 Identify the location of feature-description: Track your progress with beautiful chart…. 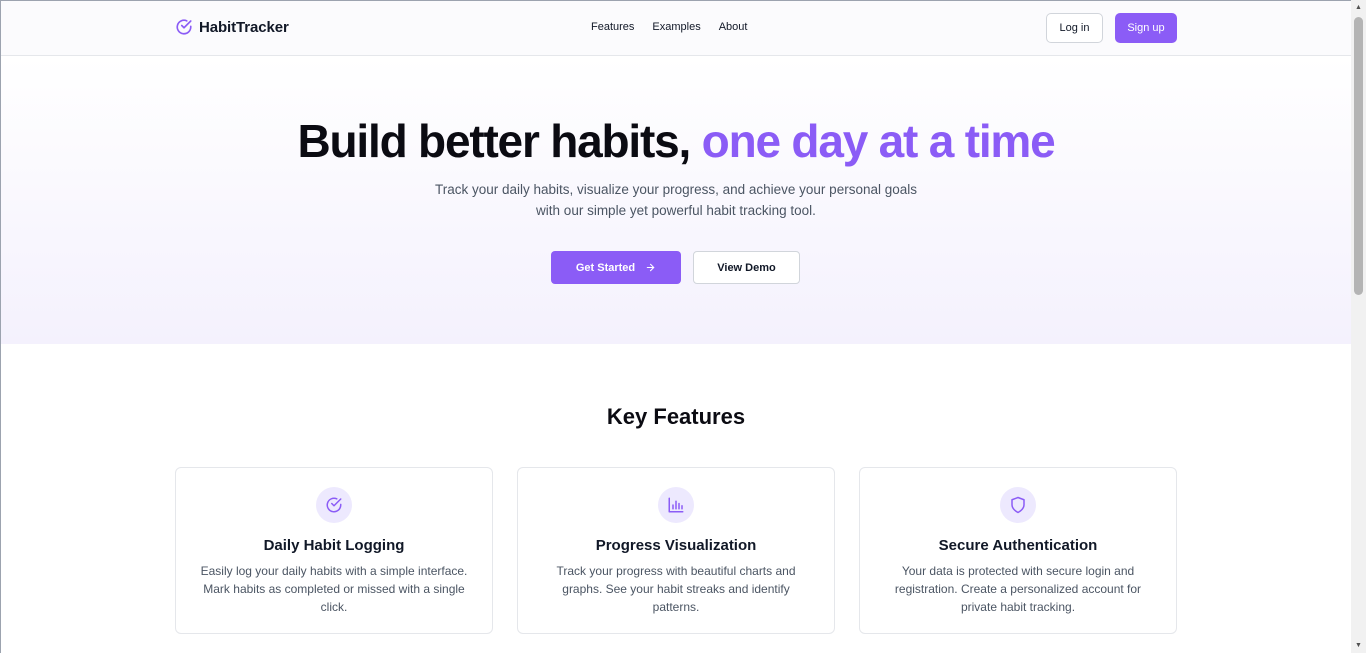
(676, 589).